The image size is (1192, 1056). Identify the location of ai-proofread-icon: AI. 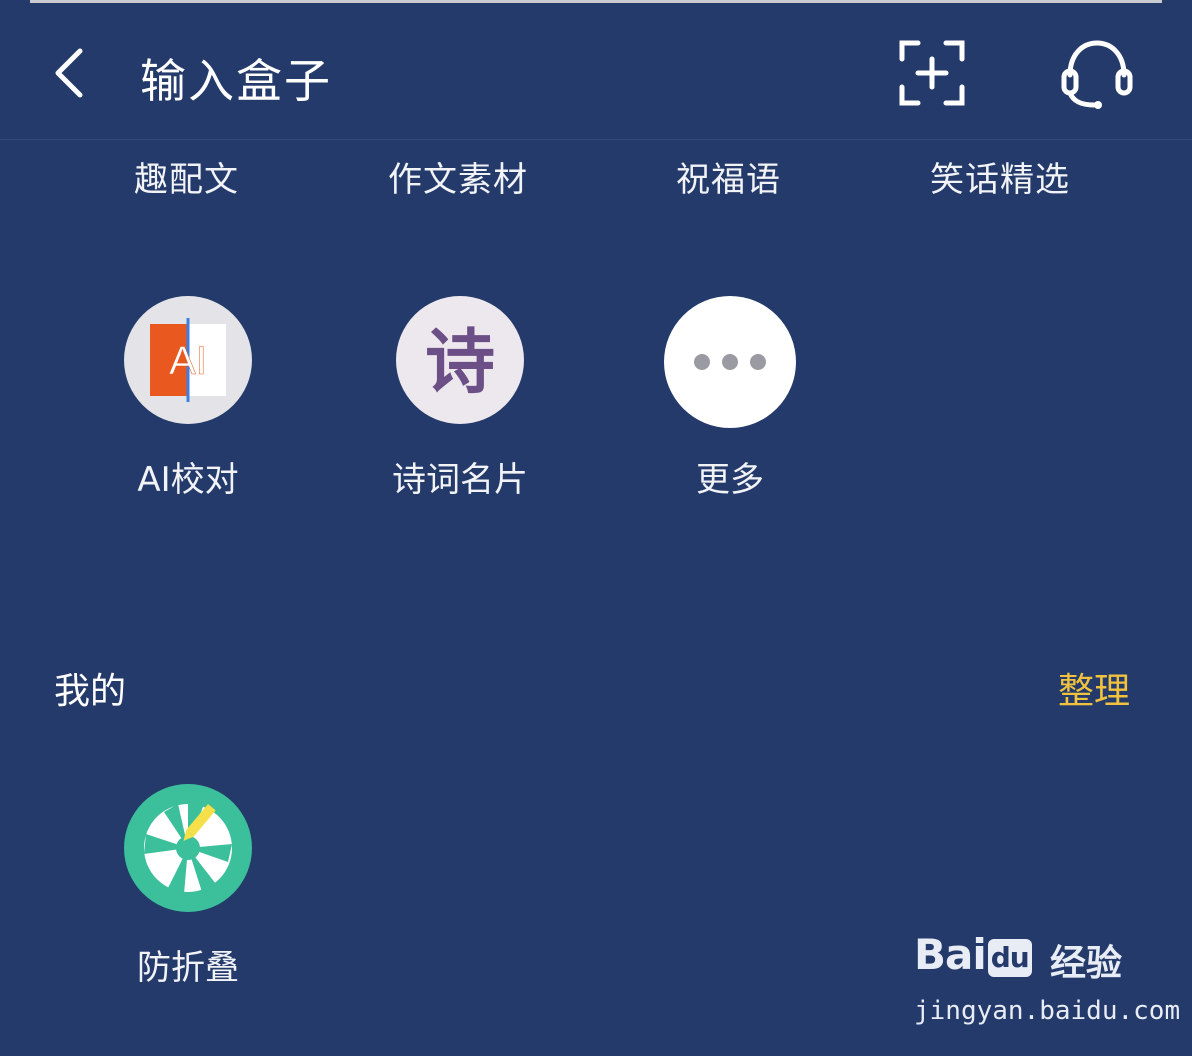
(188, 360).